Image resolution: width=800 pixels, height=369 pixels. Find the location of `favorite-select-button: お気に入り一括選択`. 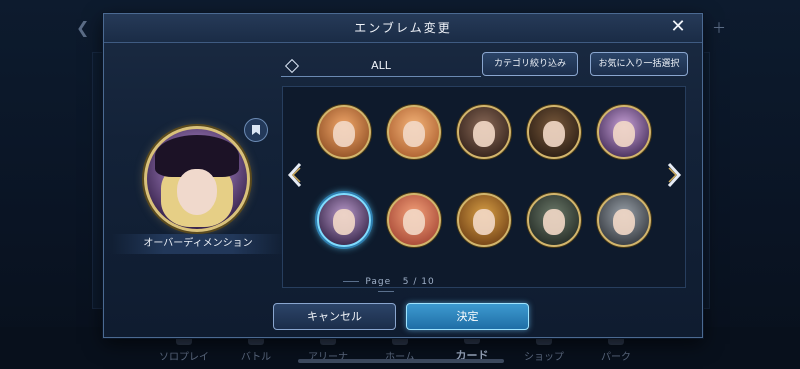

favorite-select-button: お気に入り一括選択 is located at coordinates (639, 64).